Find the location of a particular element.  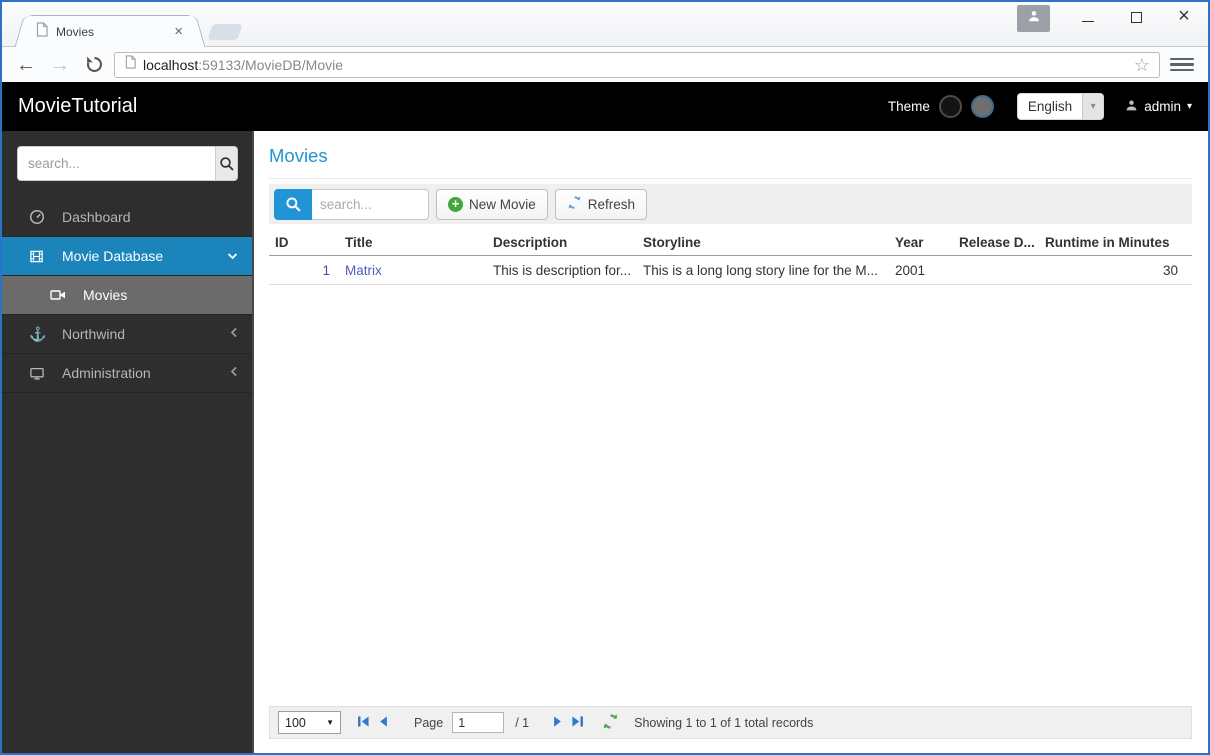

refresh-button: Refresh is located at coordinates (601, 204).